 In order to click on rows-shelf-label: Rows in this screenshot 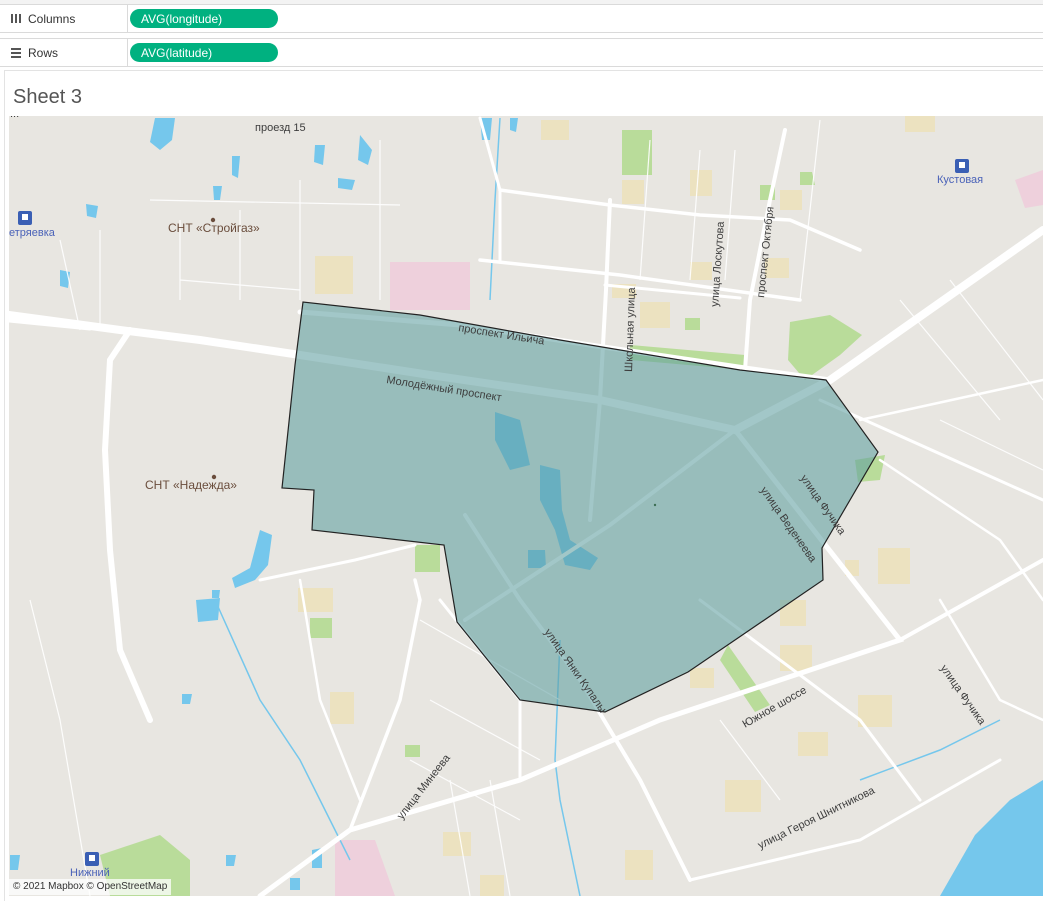, I will do `click(64, 52)`.